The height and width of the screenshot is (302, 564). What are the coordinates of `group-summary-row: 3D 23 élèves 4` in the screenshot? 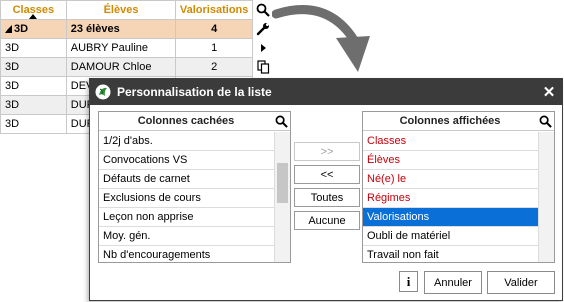 It's located at (127, 29).